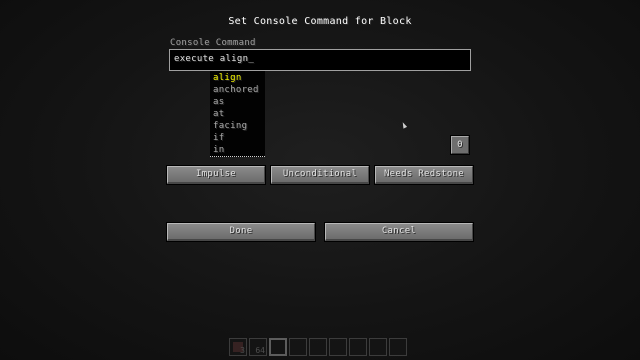  I want to click on impulse-mode-button: Impulse, so click(216, 175).